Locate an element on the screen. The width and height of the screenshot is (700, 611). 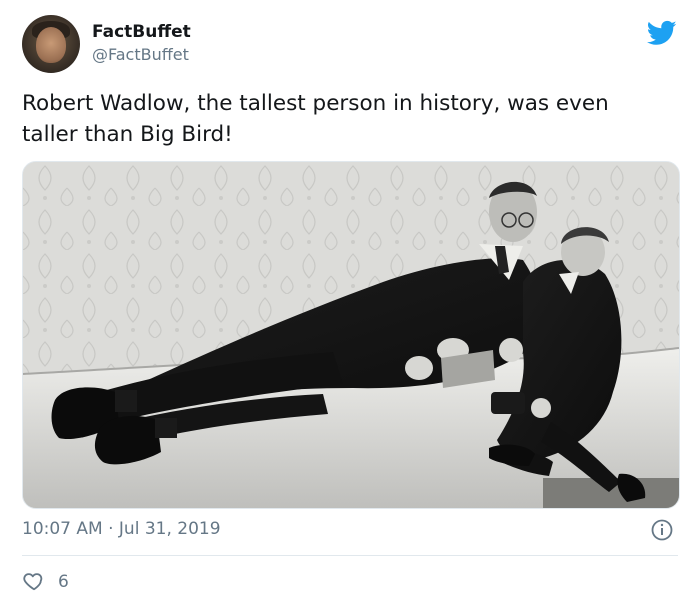
tweet-timestamp: 10:07 AM · Jul 31, 2019 is located at coordinates (121, 529).